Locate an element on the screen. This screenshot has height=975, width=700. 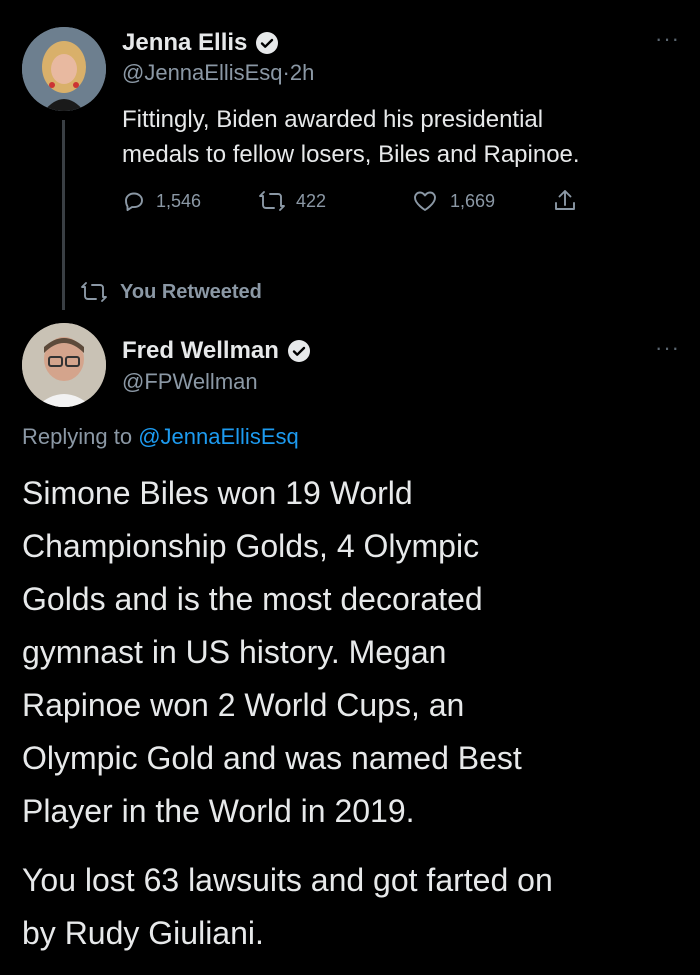
retweet-action: 422 is located at coordinates (292, 201).